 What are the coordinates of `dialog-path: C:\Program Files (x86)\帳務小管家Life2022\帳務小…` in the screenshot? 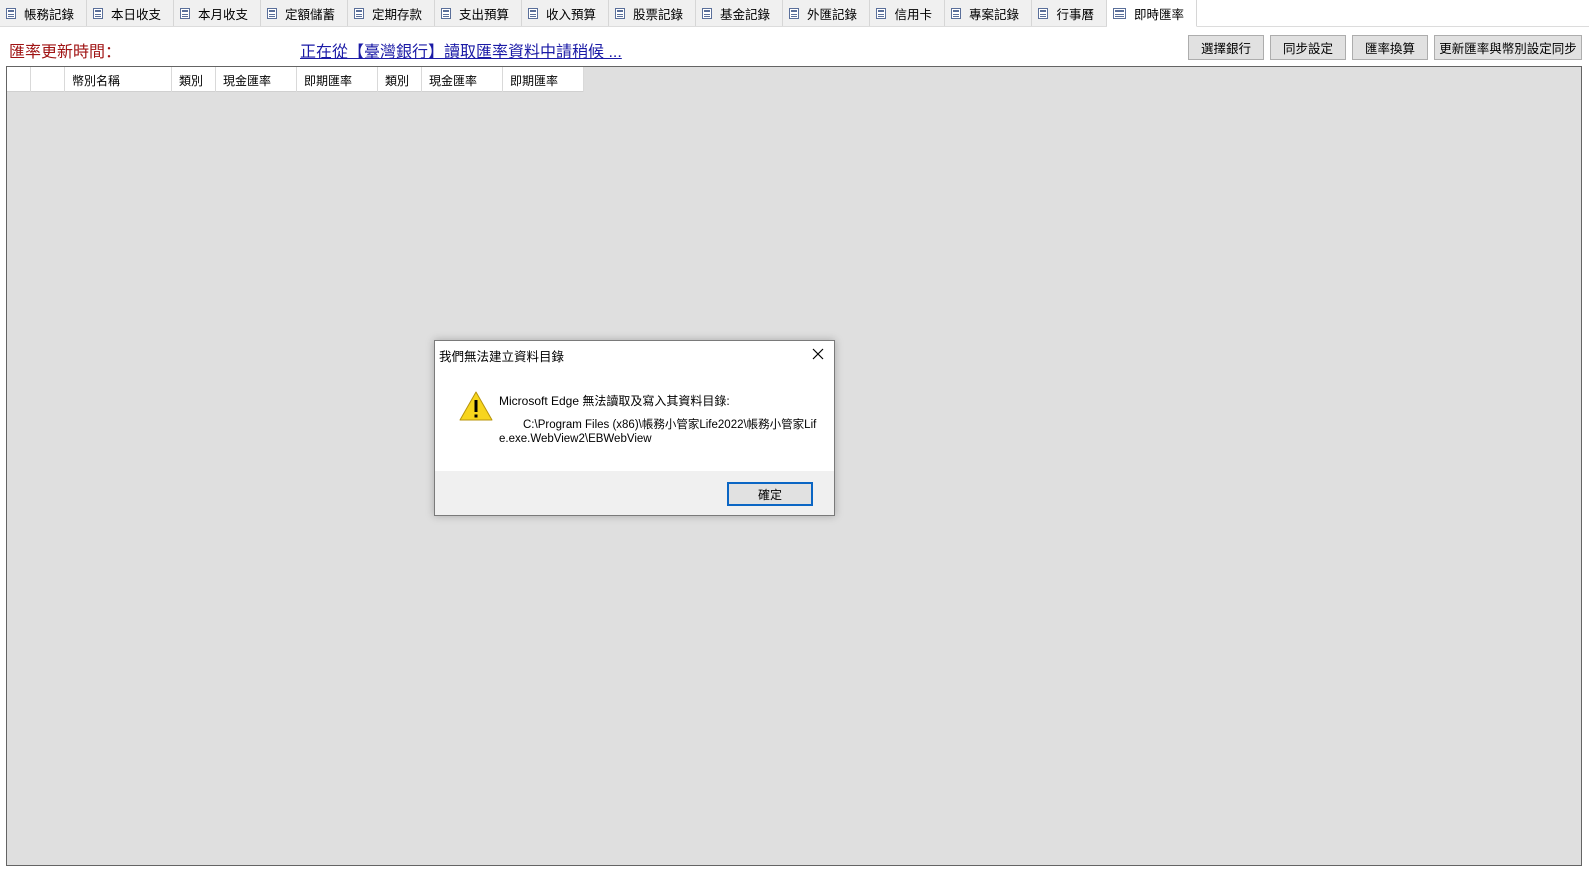 It's located at (659, 432).